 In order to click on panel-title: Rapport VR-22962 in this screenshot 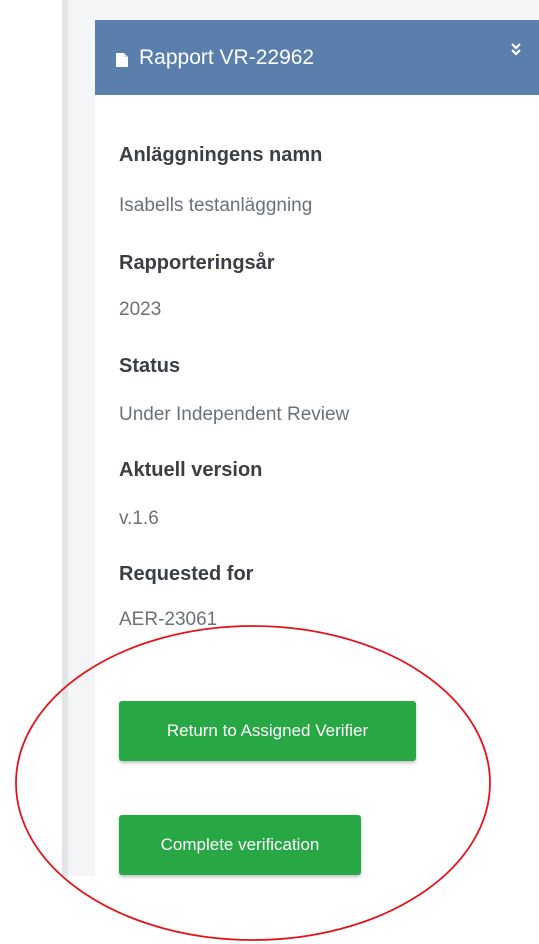, I will do `click(227, 57)`.